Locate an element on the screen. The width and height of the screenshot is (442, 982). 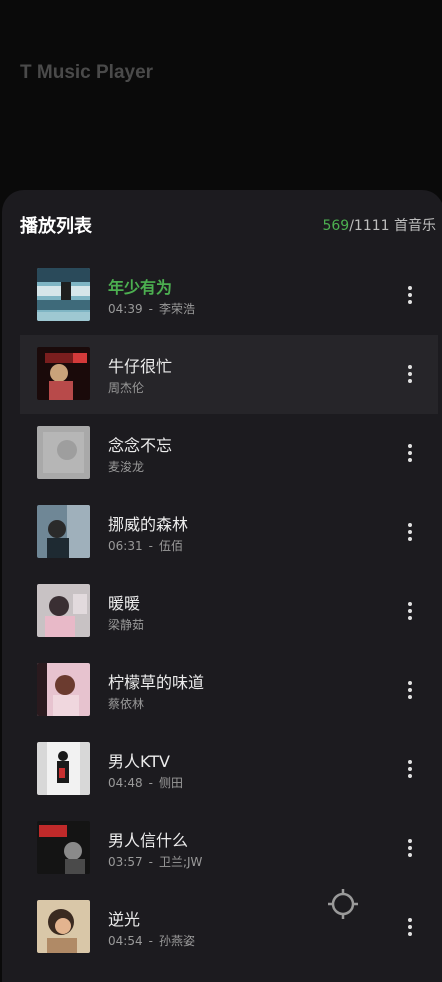
song-row: 男人KTV 04:48- 侧田 is located at coordinates (229, 769).